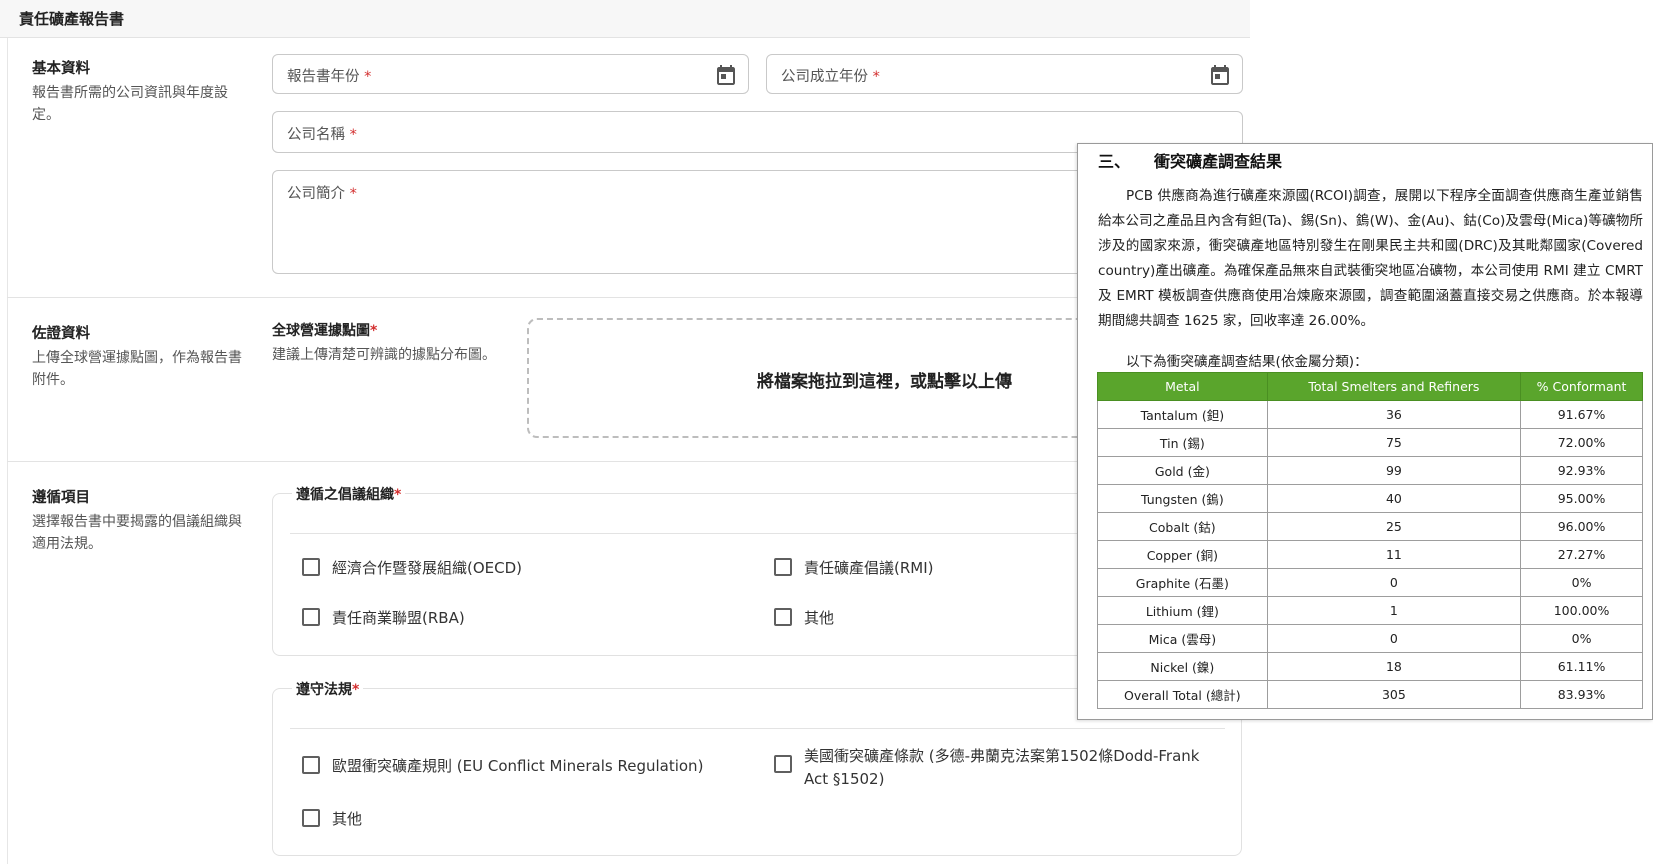  I want to click on founded-year-label: 公司成立年份 *, so click(830, 77).